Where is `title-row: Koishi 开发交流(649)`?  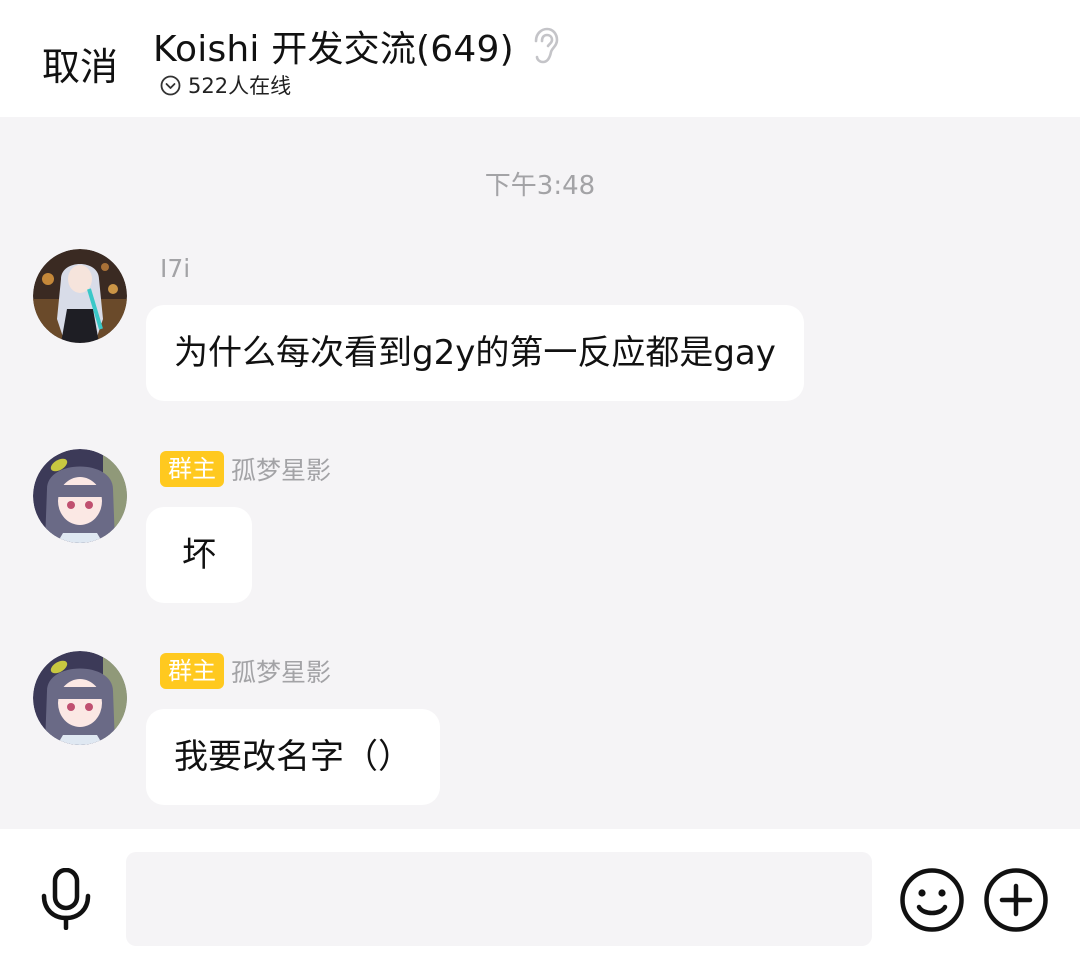
title-row: Koishi 开发交流(649) is located at coordinates (356, 46).